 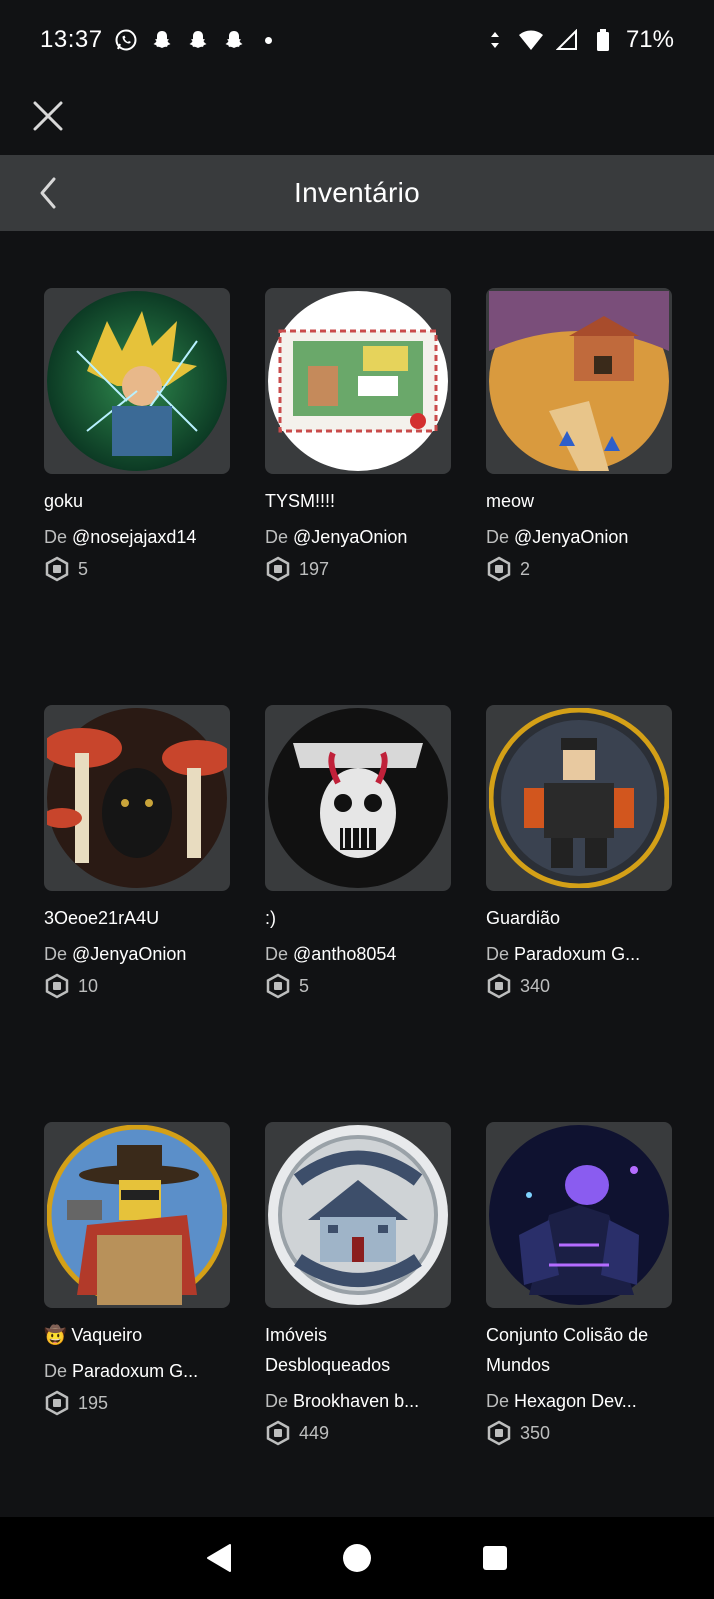 I want to click on metallica-image, so click(x=358, y=798).